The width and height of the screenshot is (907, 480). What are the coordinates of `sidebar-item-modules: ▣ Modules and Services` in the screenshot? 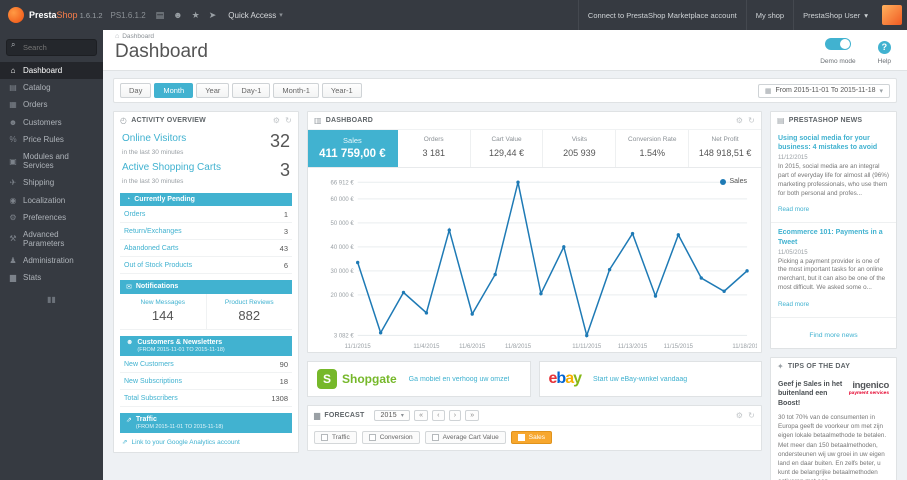 It's located at (51, 161).